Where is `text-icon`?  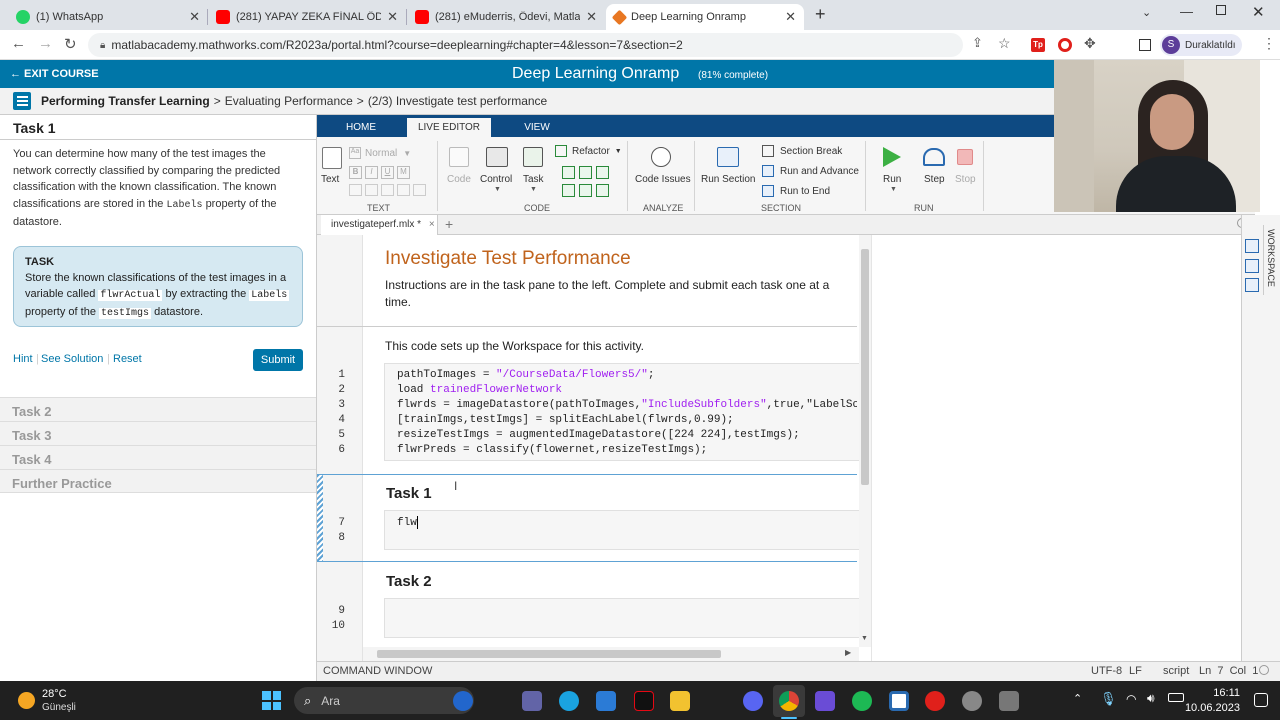
text-icon is located at coordinates (332, 158).